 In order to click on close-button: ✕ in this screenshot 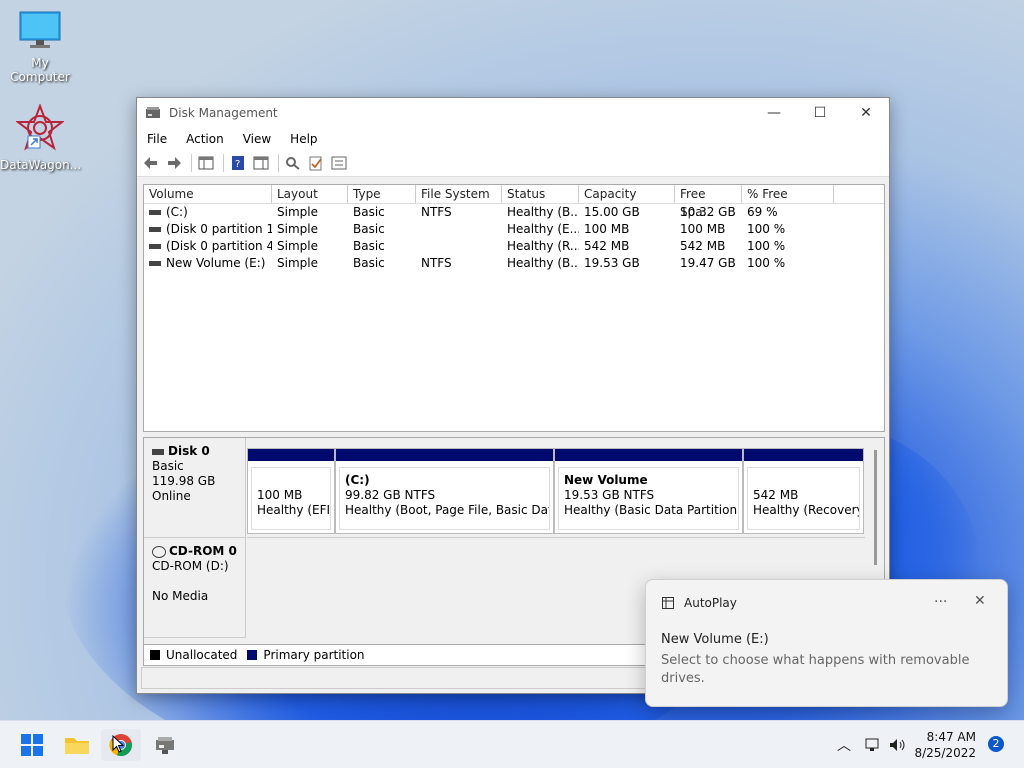, I will do `click(866, 113)`.